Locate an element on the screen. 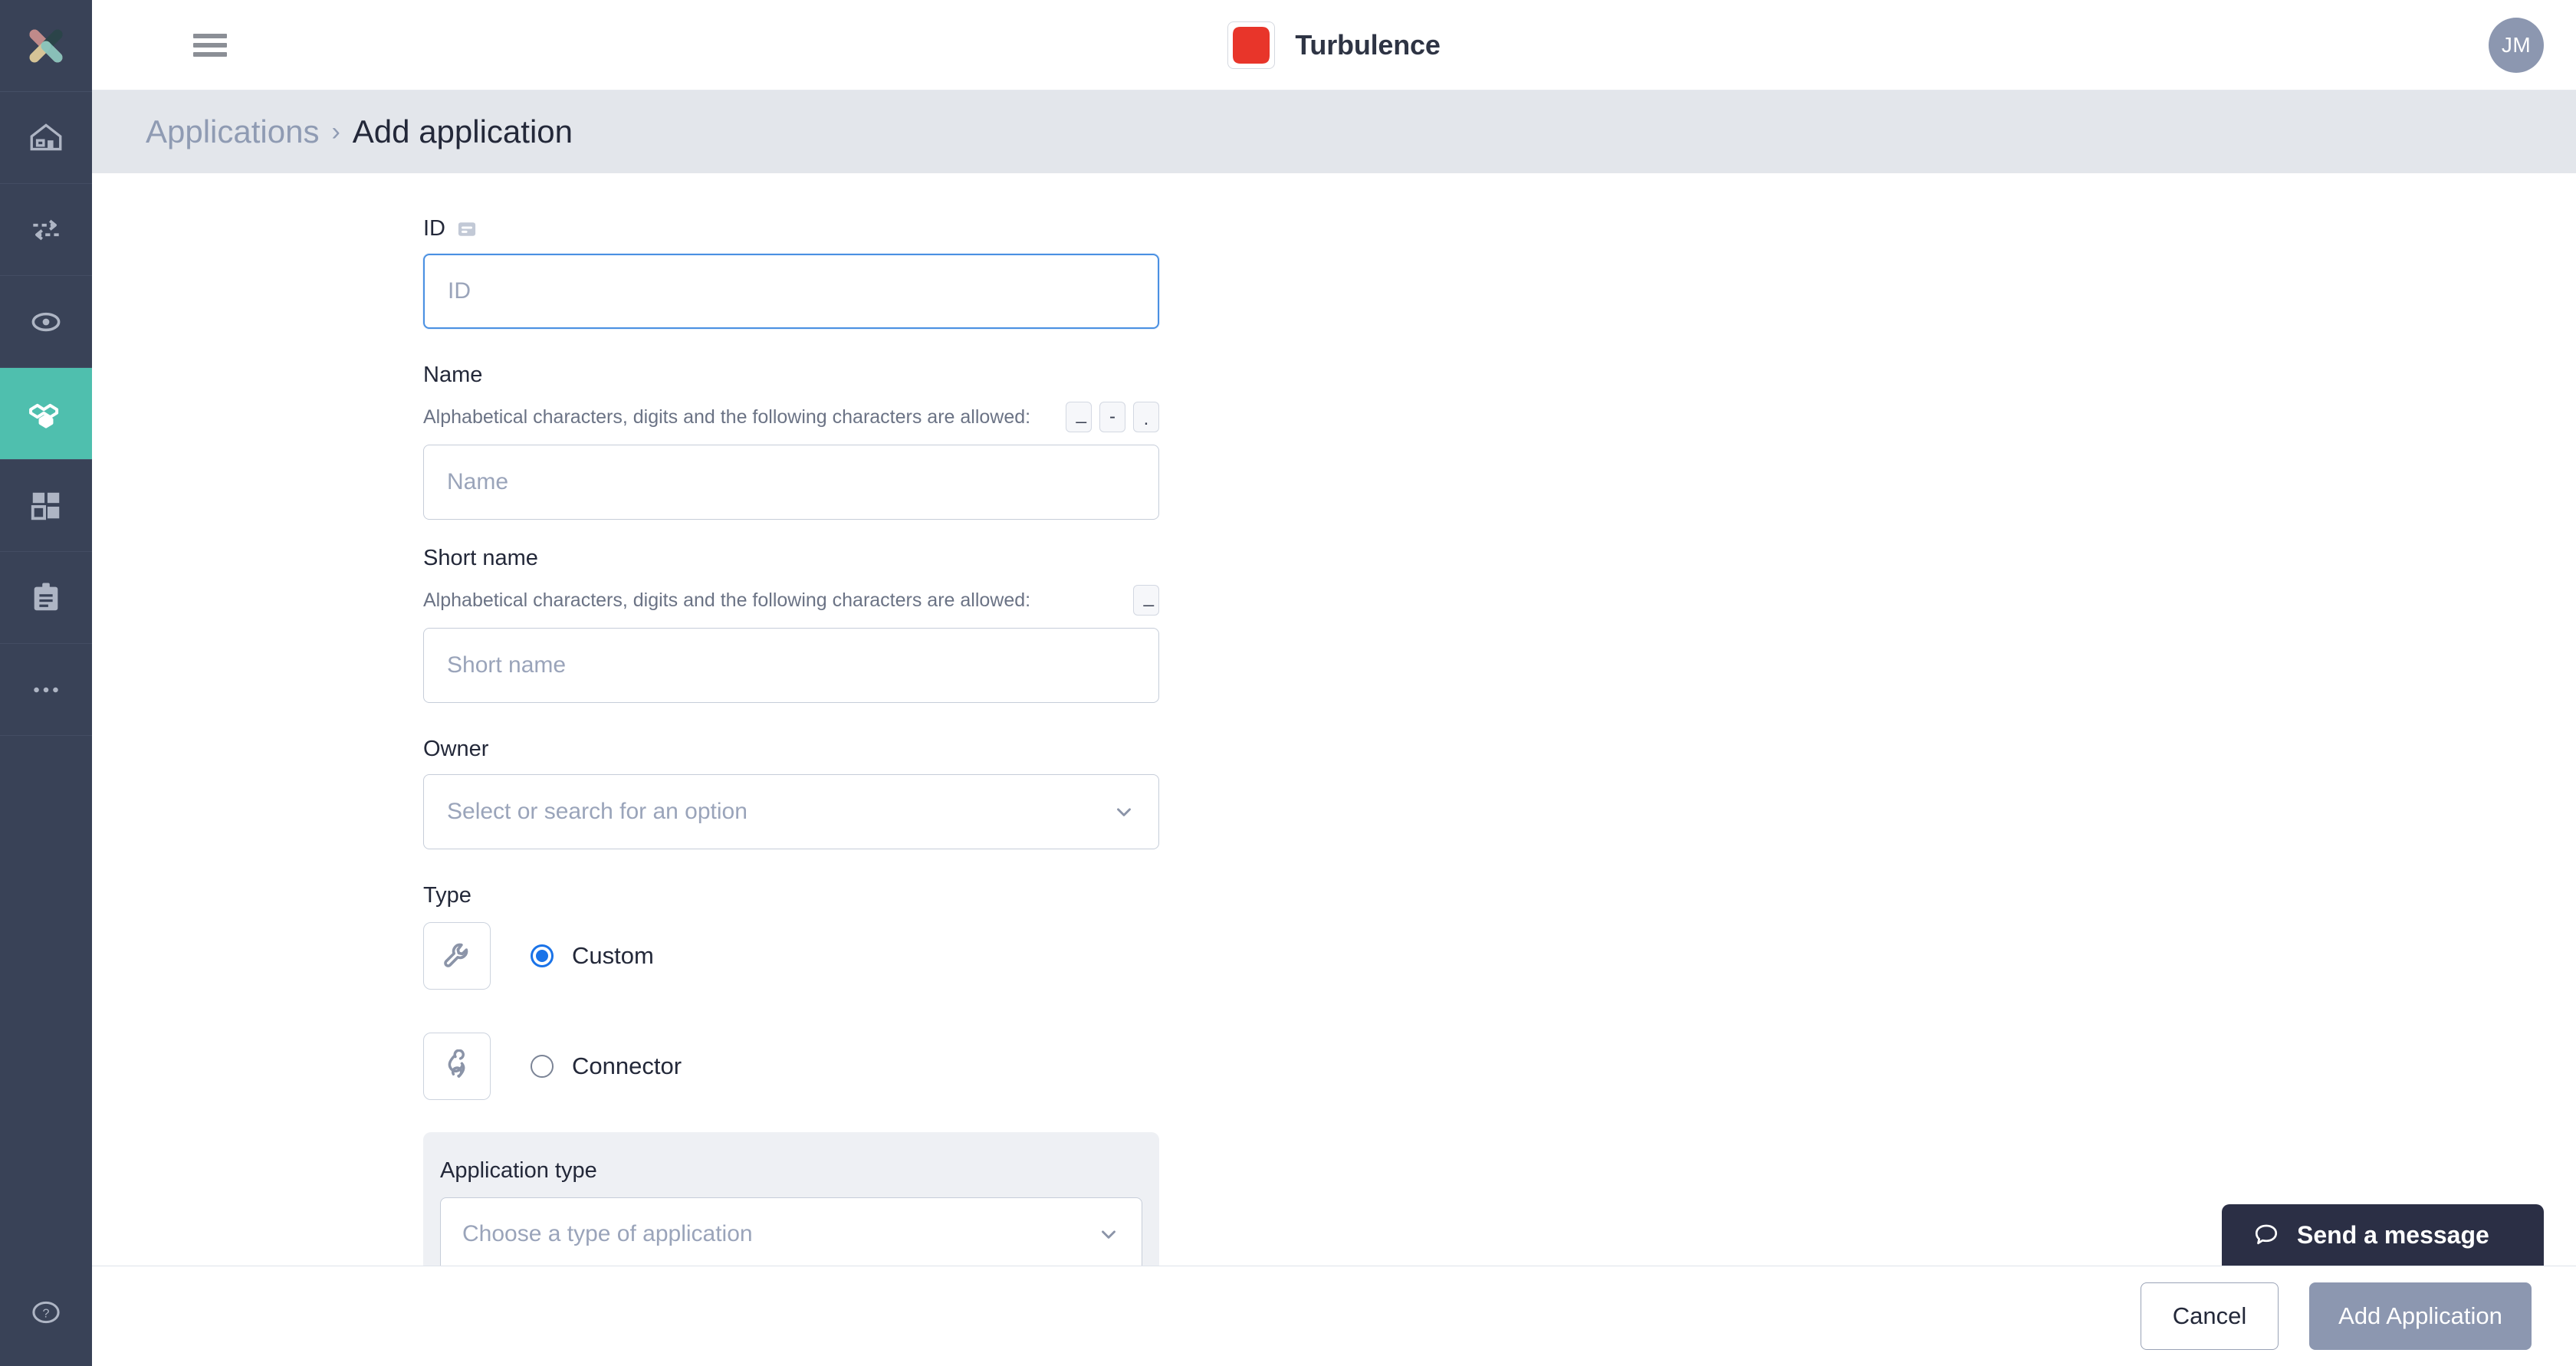 This screenshot has height=1366, width=2576. home-icon is located at coordinates (46, 136).